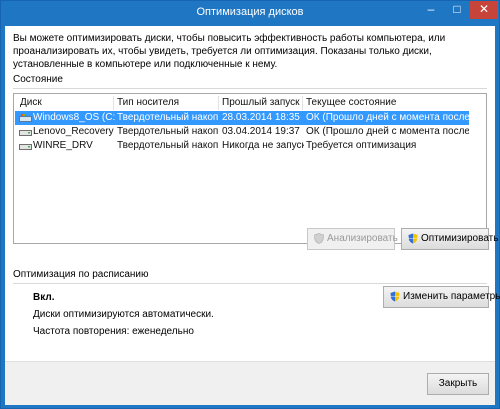 Image resolution: width=500 pixels, height=409 pixels. What do you see at coordinates (484, 10) in the screenshot?
I see `close-window-button: ✕` at bounding box center [484, 10].